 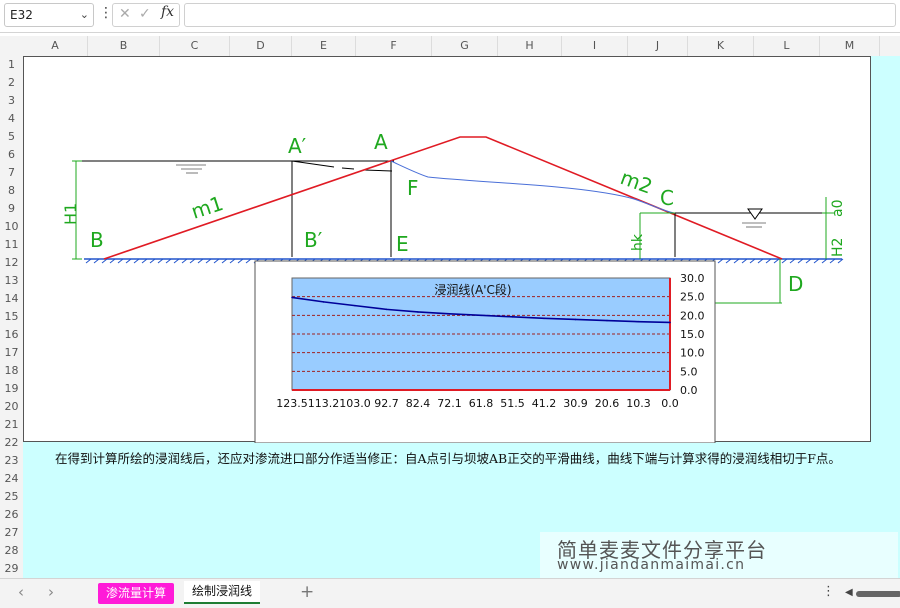 I want to click on row-header: 1, so click(x=11, y=65).